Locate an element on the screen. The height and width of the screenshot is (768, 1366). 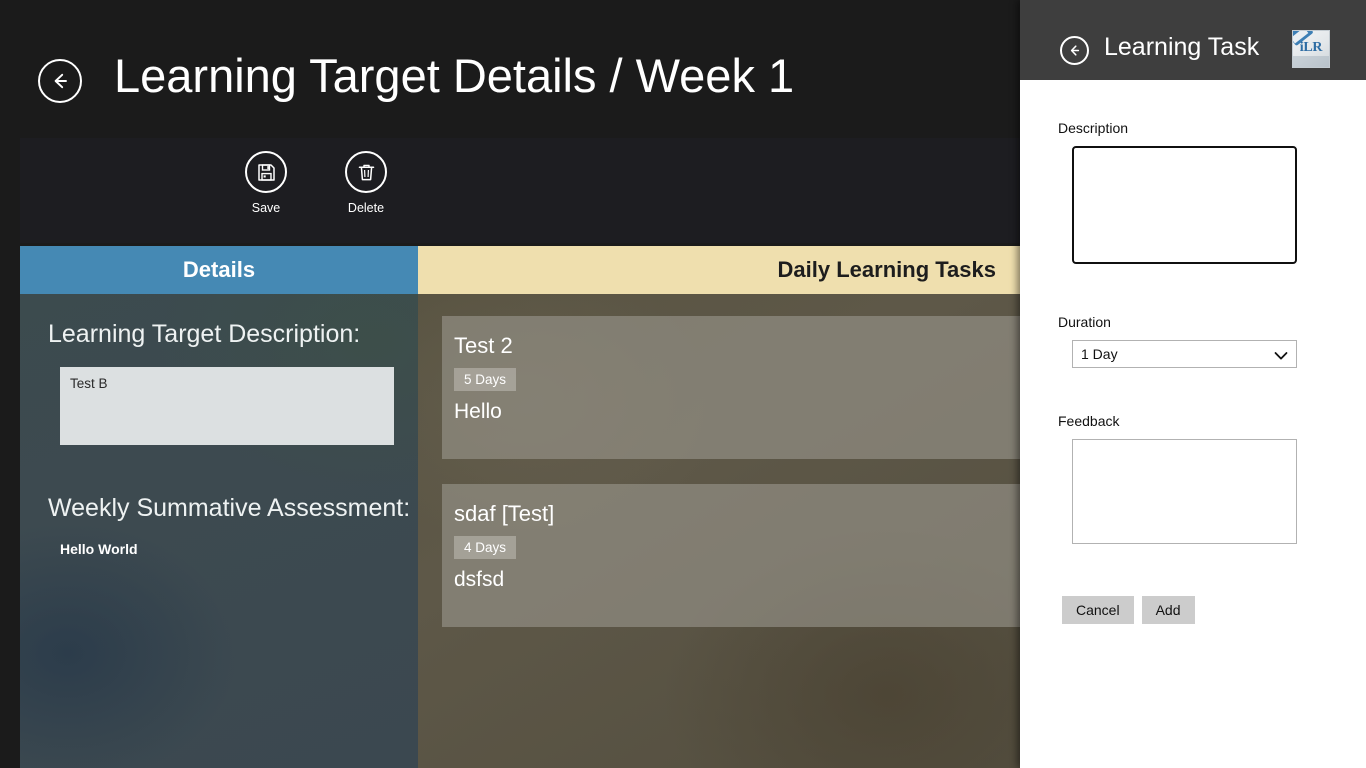
task-duration-badge: 4 Days is located at coordinates (485, 548).